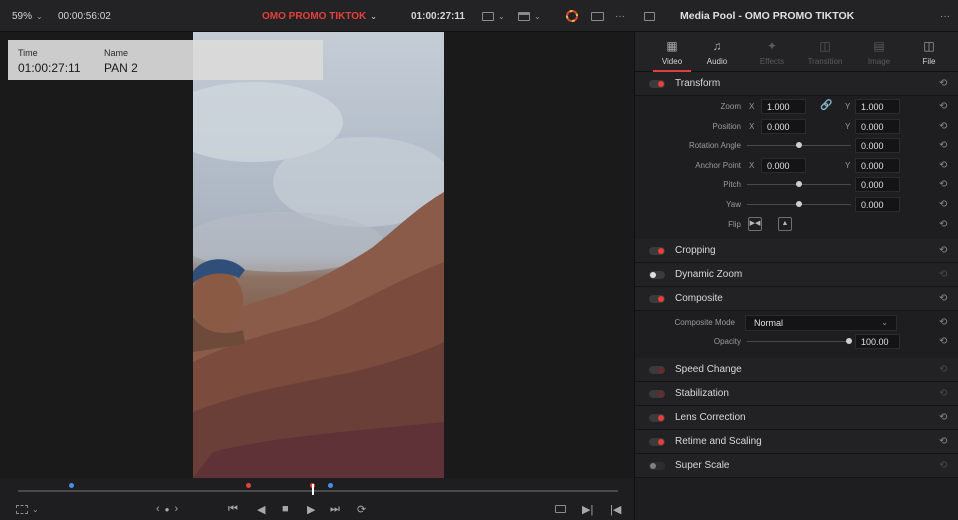  Describe the element at coordinates (657, 84) in the screenshot. I see `transform-toggle` at that location.